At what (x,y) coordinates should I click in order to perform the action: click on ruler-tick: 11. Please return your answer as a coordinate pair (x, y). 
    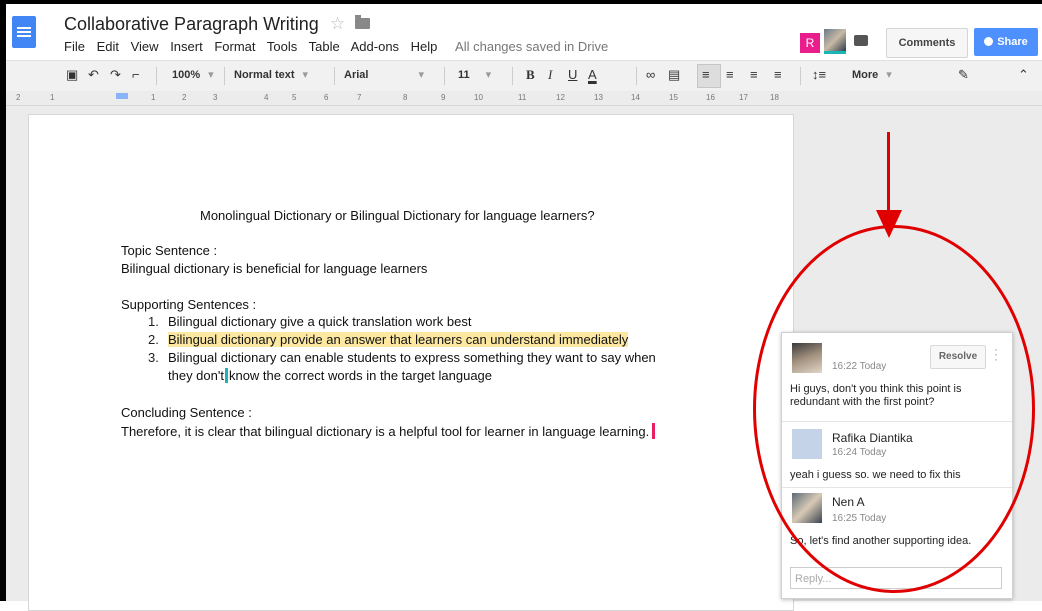
    Looking at the image, I should click on (522, 97).